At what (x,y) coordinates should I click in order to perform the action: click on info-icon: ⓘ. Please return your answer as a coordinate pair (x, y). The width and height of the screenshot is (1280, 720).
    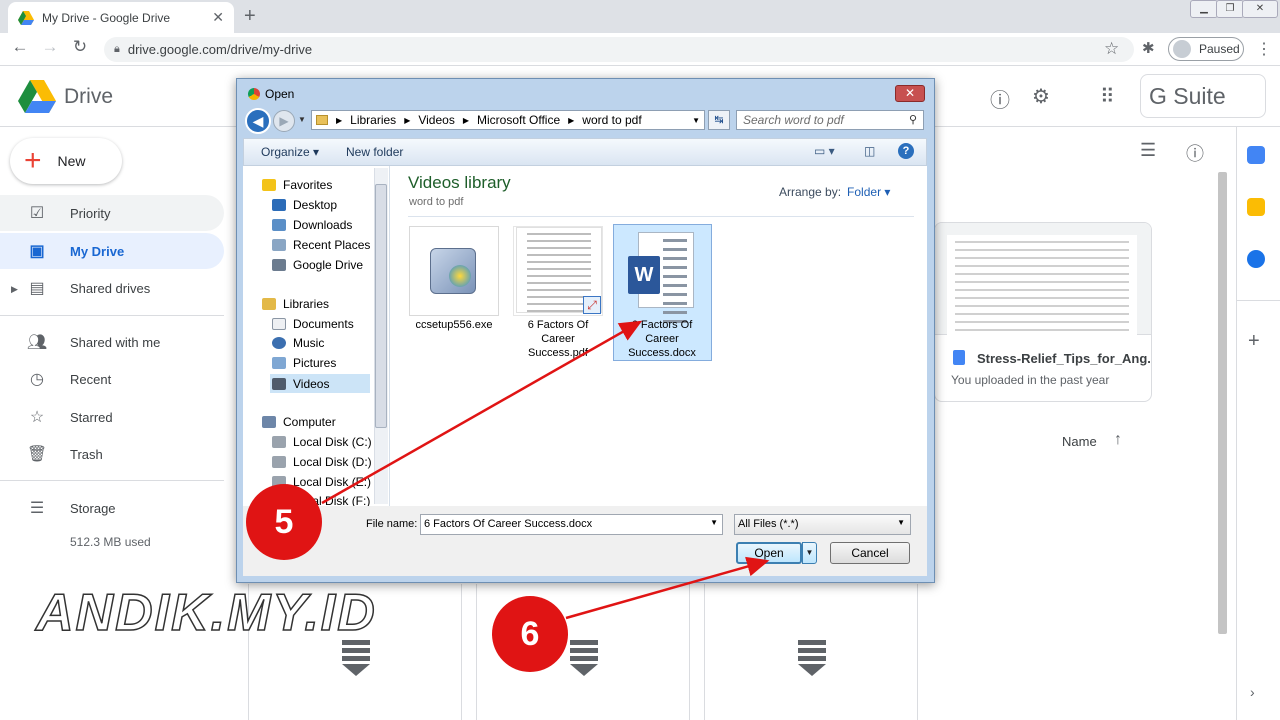
    Looking at the image, I should click on (1195, 153).